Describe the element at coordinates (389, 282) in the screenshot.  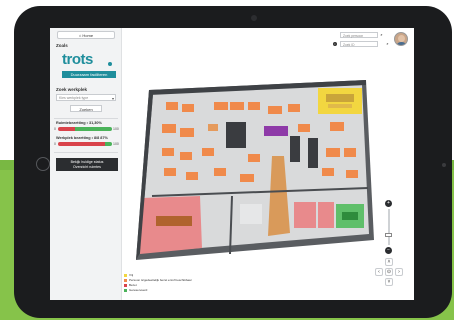
I see `pan-down-button: ˅` at that location.